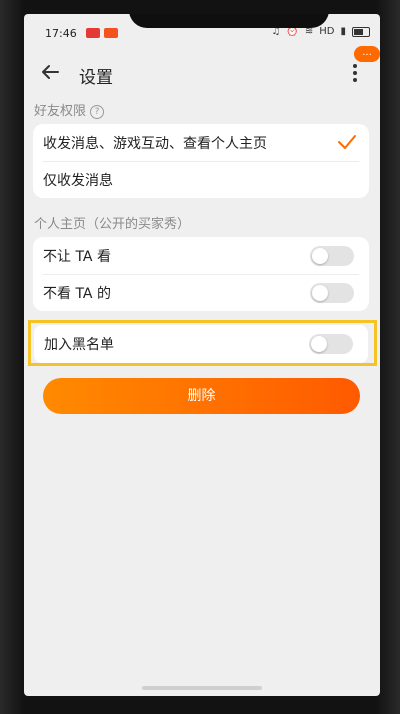 The height and width of the screenshot is (714, 400). I want to click on delete-button: 删除, so click(201, 396).